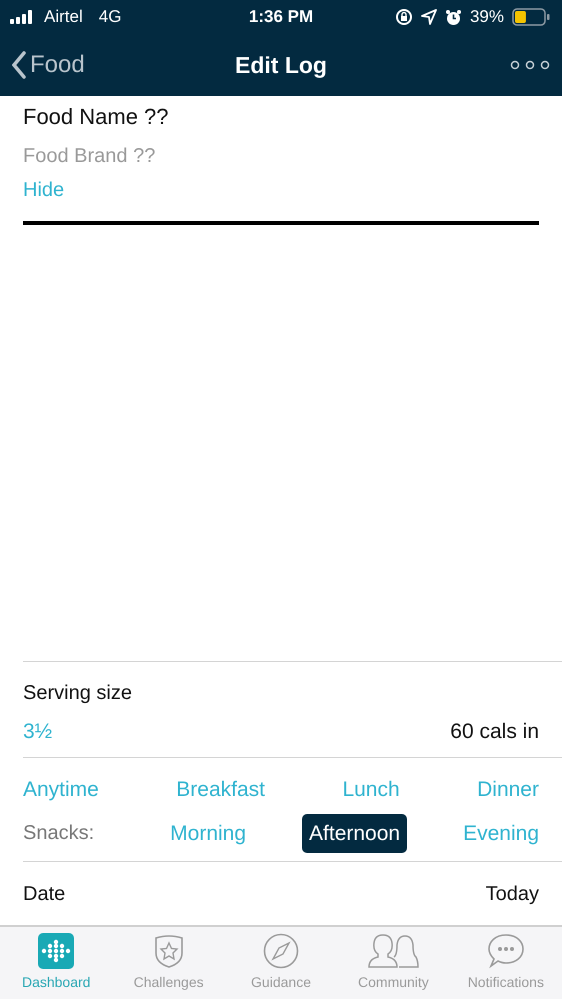 This screenshot has height=999, width=562. What do you see at coordinates (487, 17) in the screenshot?
I see `battery-percent: 39%` at bounding box center [487, 17].